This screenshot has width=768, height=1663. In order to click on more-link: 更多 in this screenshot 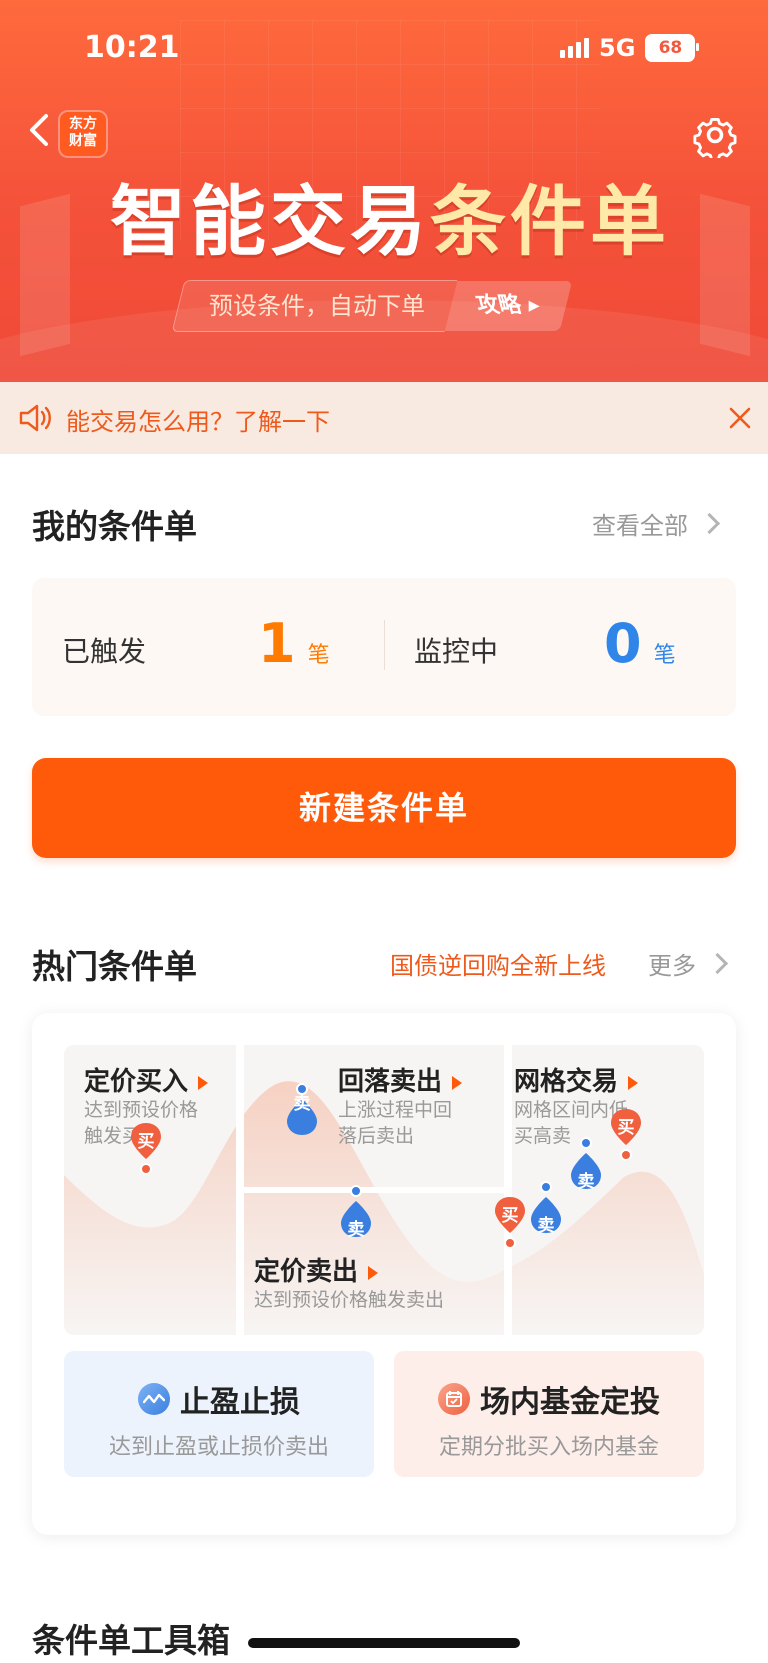, I will do `click(688, 963)`.